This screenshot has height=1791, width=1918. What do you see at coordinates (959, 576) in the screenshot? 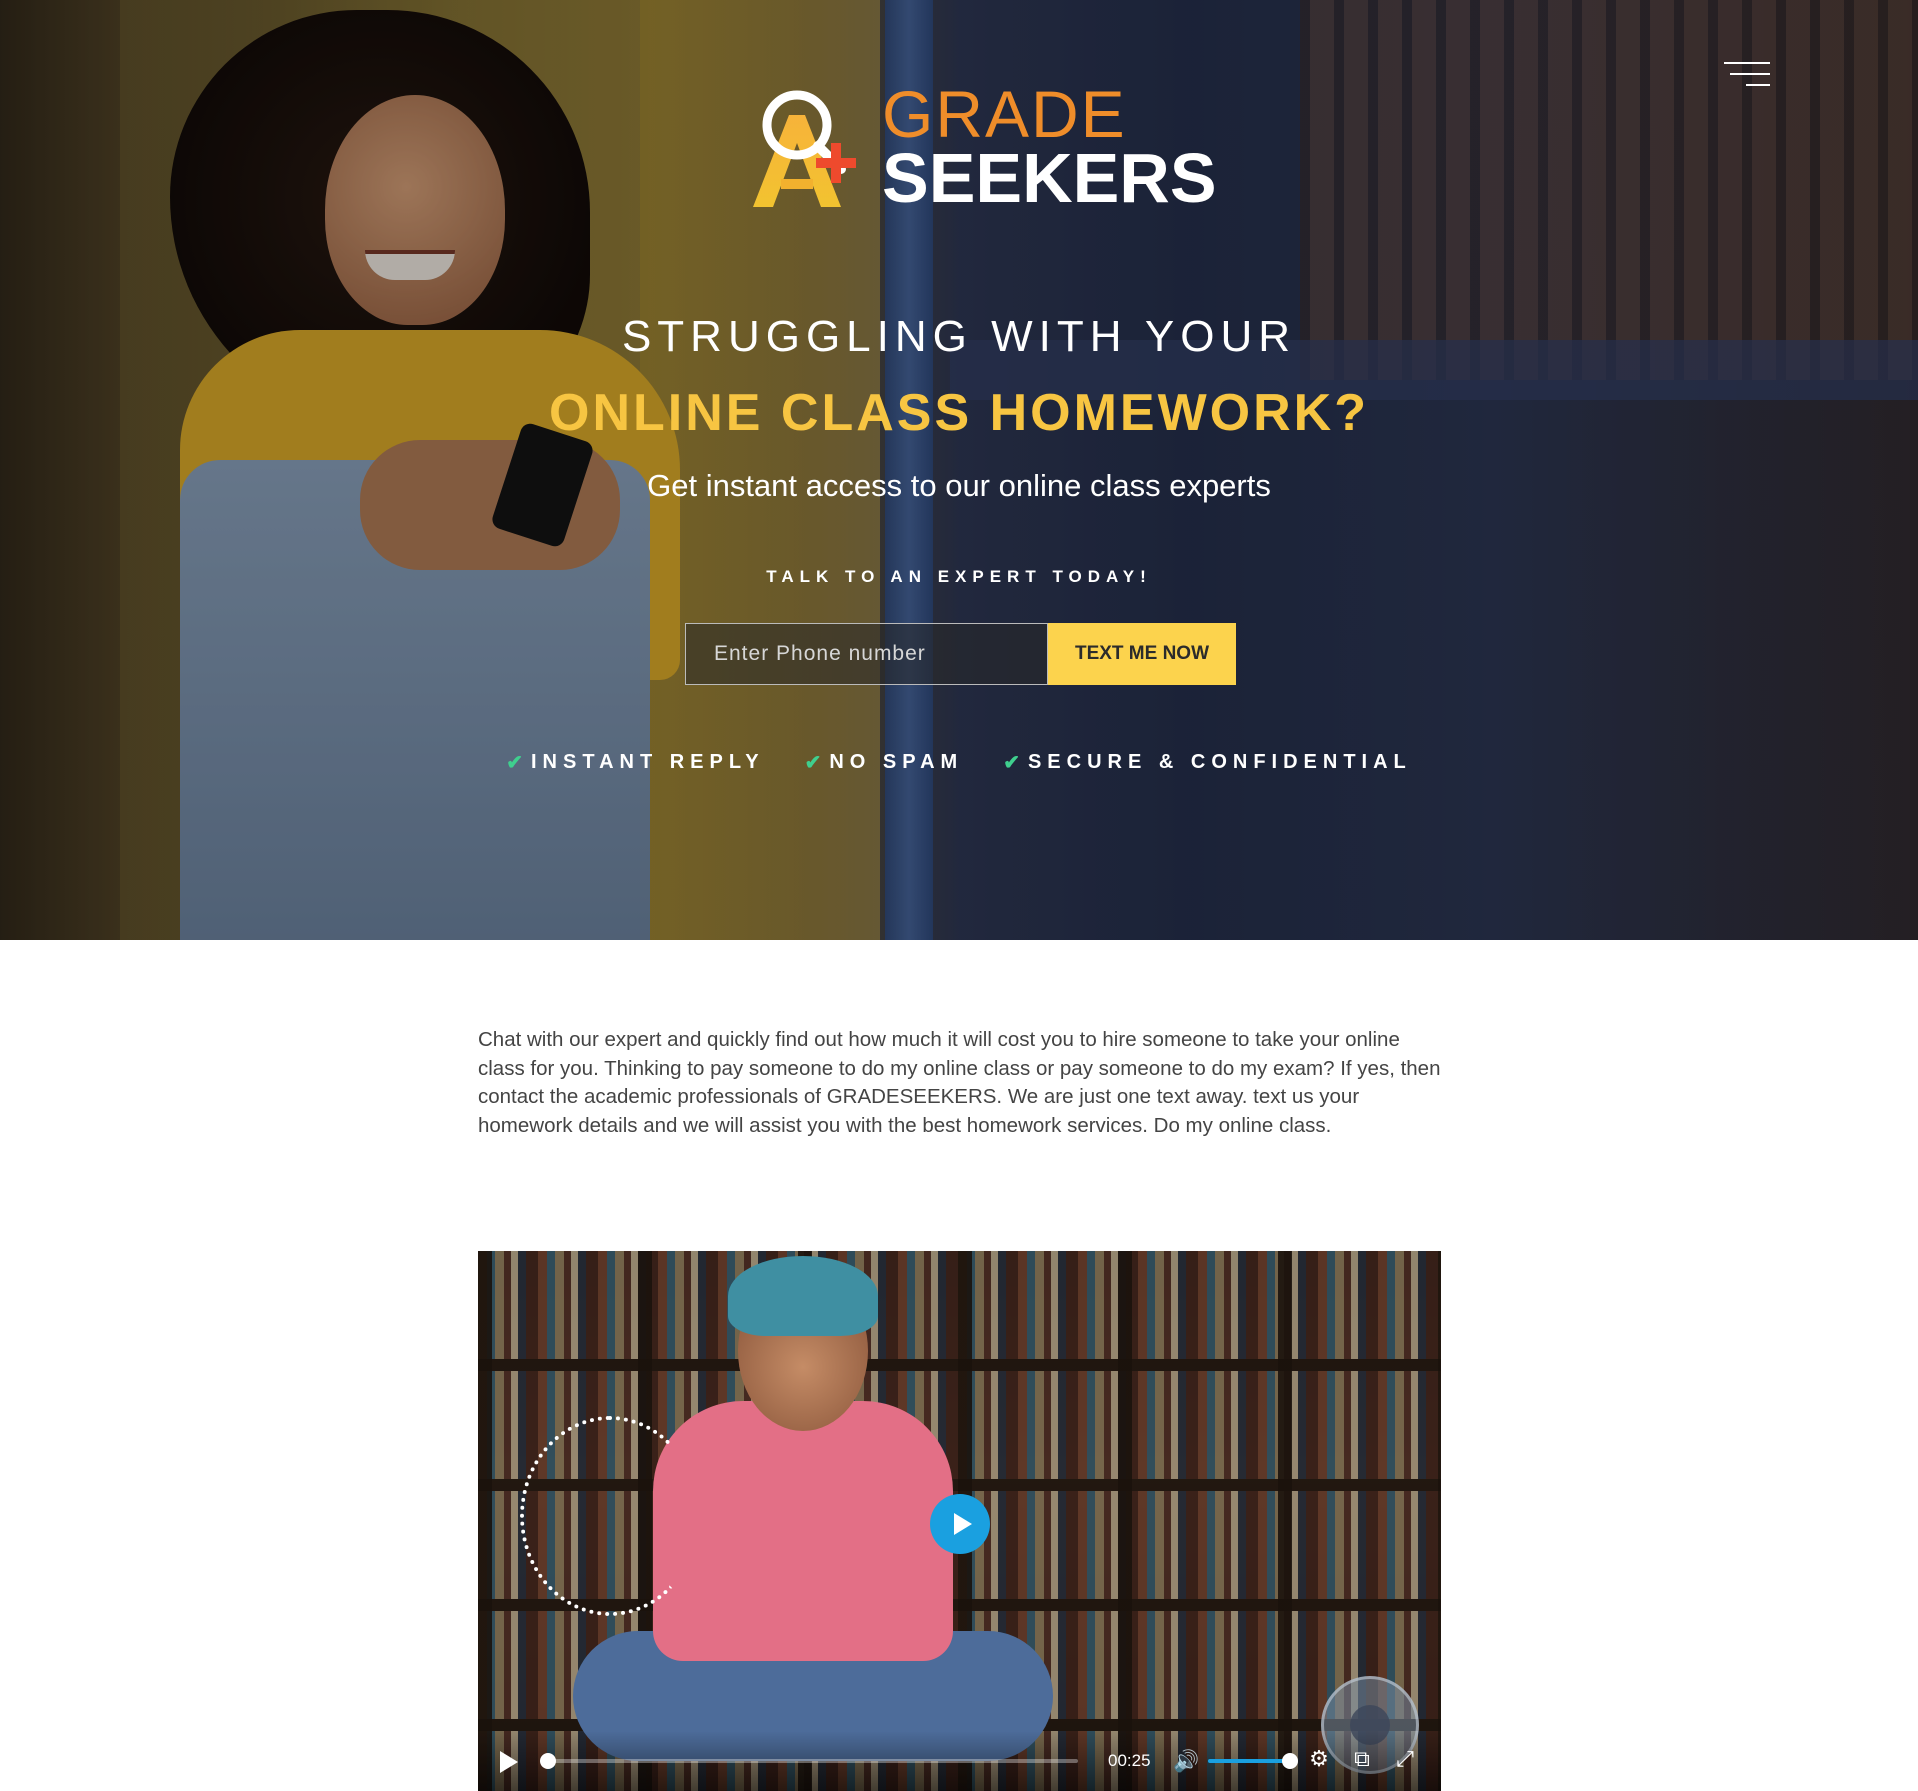
I see `talk-to-expert-label: TALK TO AN EXPERT TODAY!` at bounding box center [959, 576].